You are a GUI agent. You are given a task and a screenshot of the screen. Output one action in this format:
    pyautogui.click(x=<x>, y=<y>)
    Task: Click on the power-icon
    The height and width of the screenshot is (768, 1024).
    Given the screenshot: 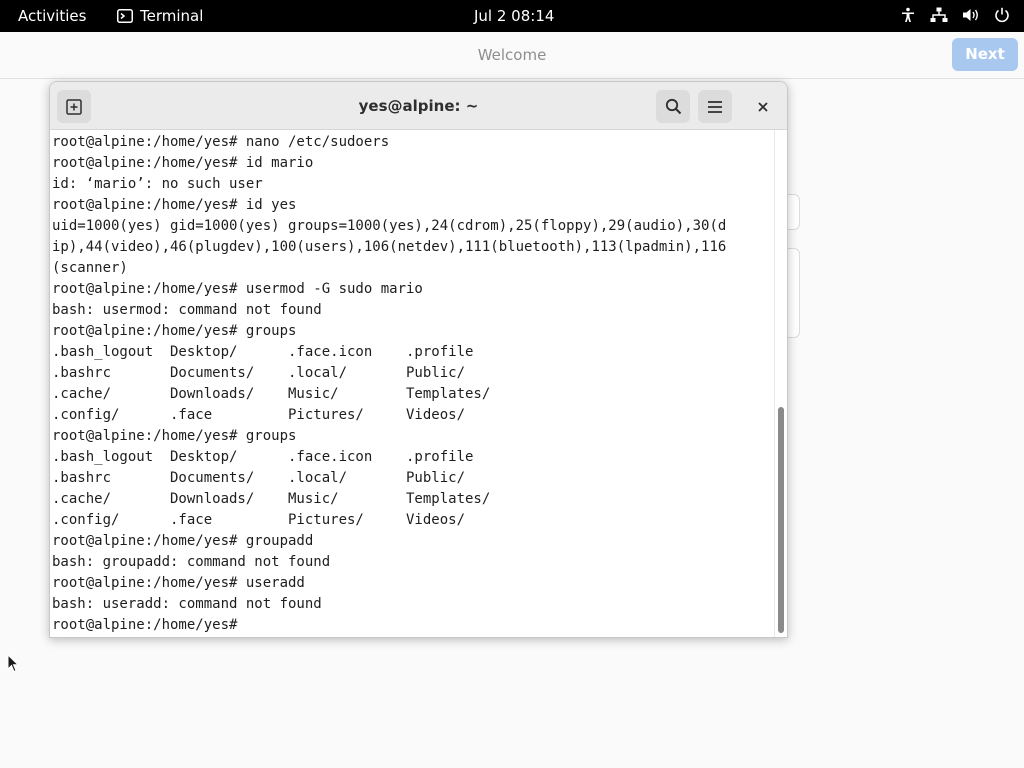 What is the action you would take?
    pyautogui.click(x=1002, y=15)
    